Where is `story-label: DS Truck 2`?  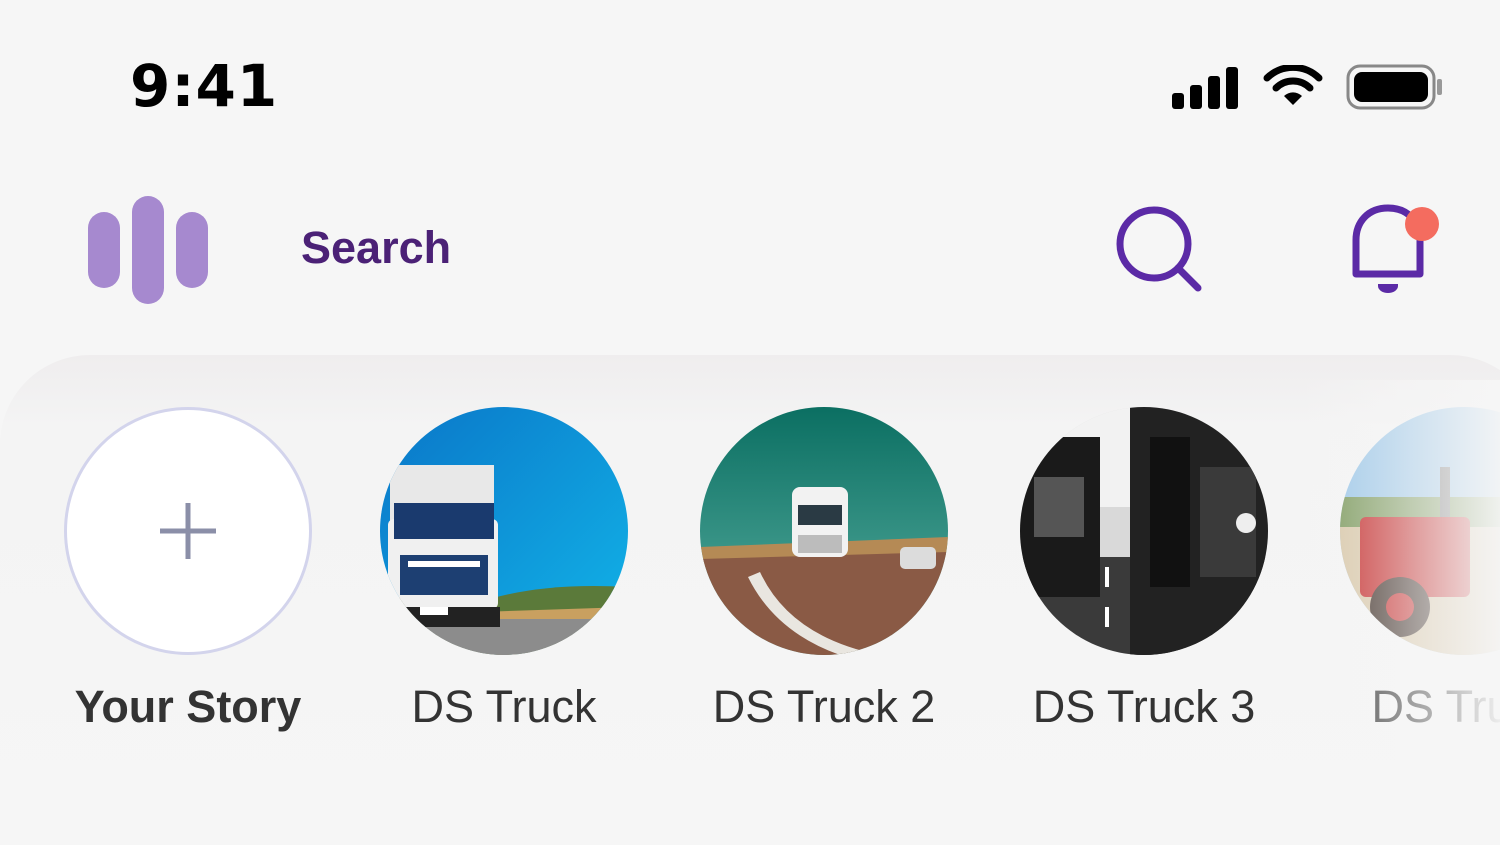 story-label: DS Truck 2 is located at coordinates (824, 706).